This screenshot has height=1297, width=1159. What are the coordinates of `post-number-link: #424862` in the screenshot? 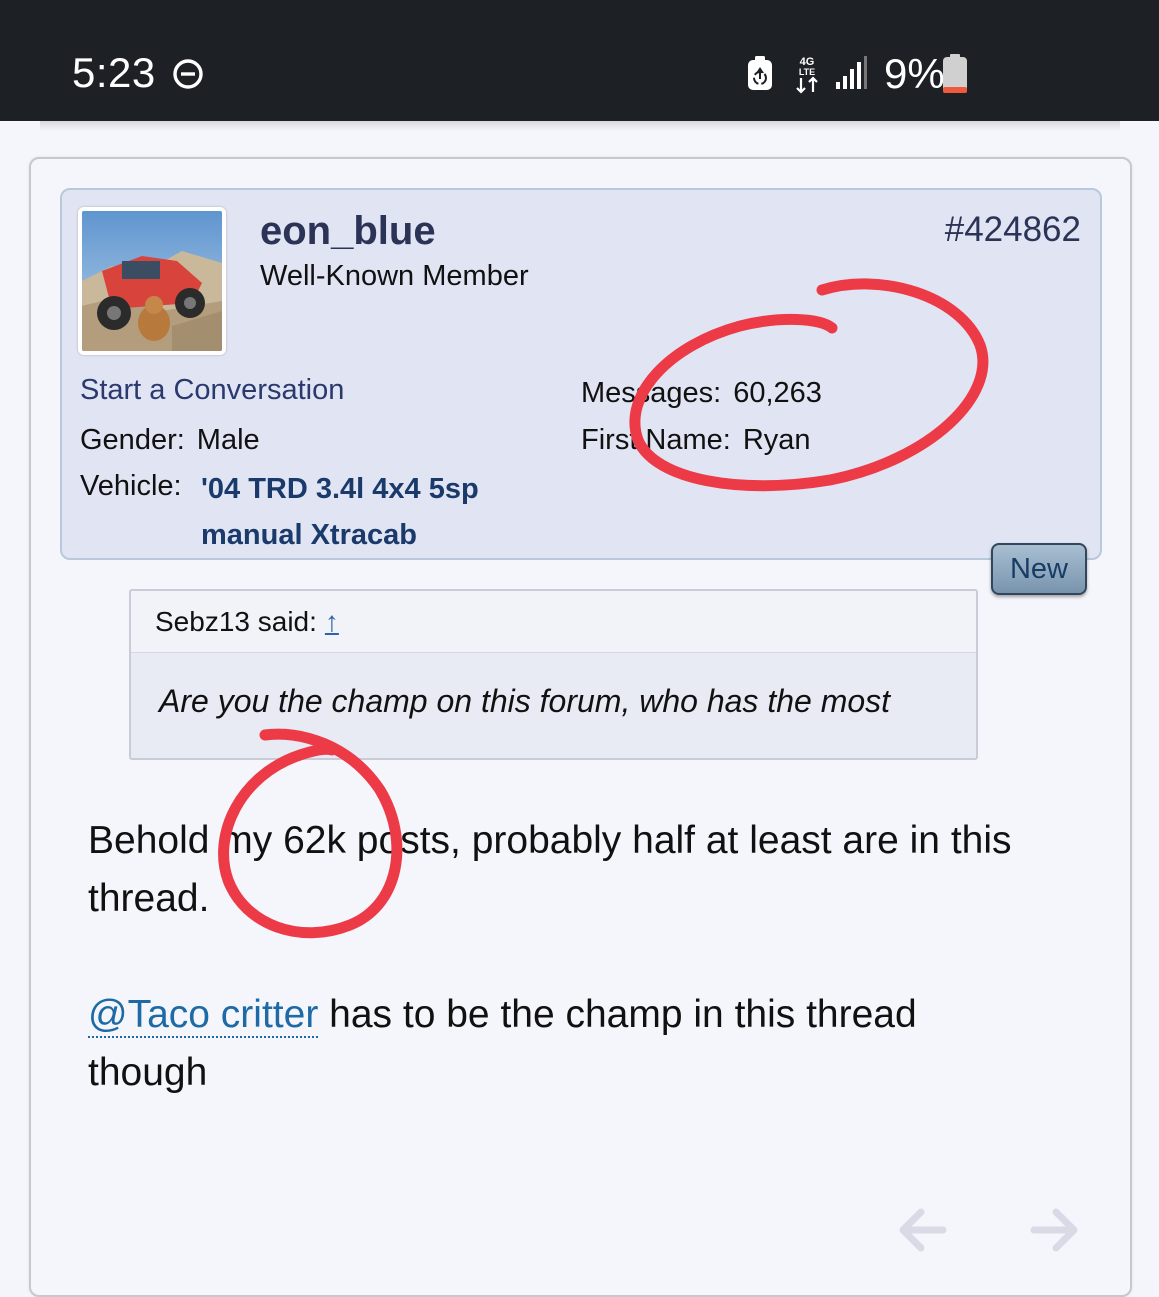 It's located at (1013, 230).